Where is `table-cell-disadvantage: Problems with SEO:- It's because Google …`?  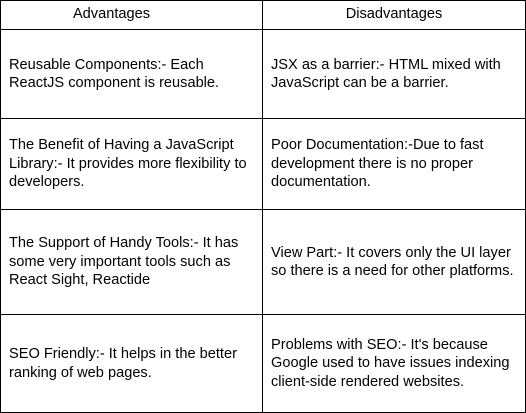
table-cell-disadvantage: Problems with SEO:- It's because Google … is located at coordinates (394, 363).